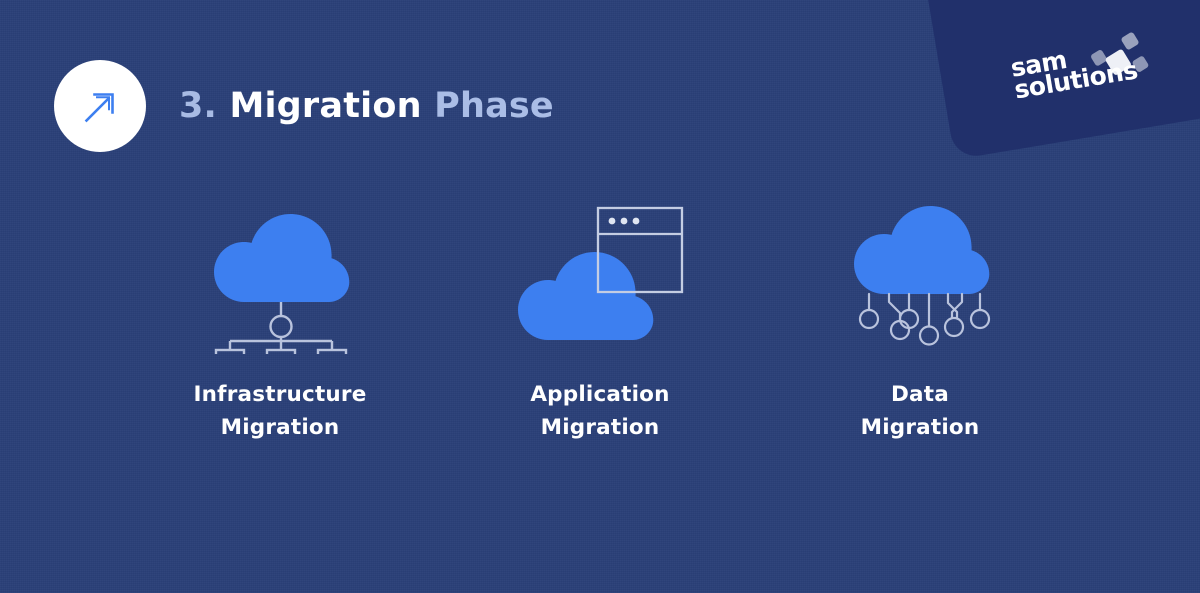 This screenshot has height=593, width=1200. I want to click on card-application-migration: Application Migration, so click(600, 320).